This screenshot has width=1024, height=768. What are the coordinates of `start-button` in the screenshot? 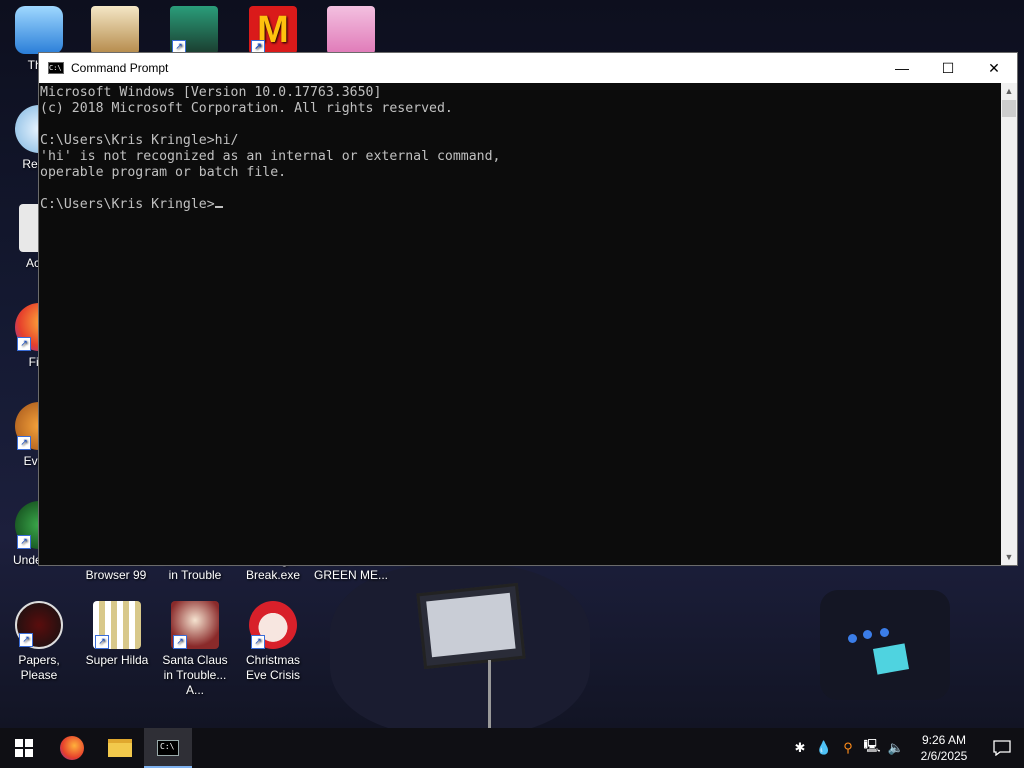 It's located at (24, 748).